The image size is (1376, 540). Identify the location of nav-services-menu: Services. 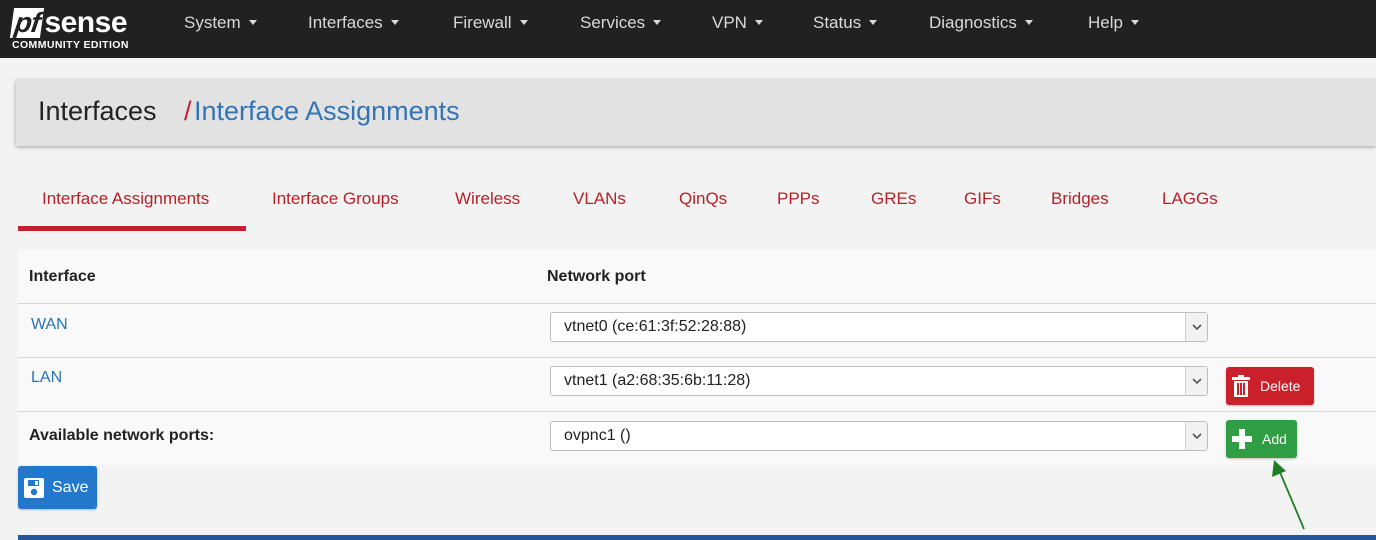
(621, 23).